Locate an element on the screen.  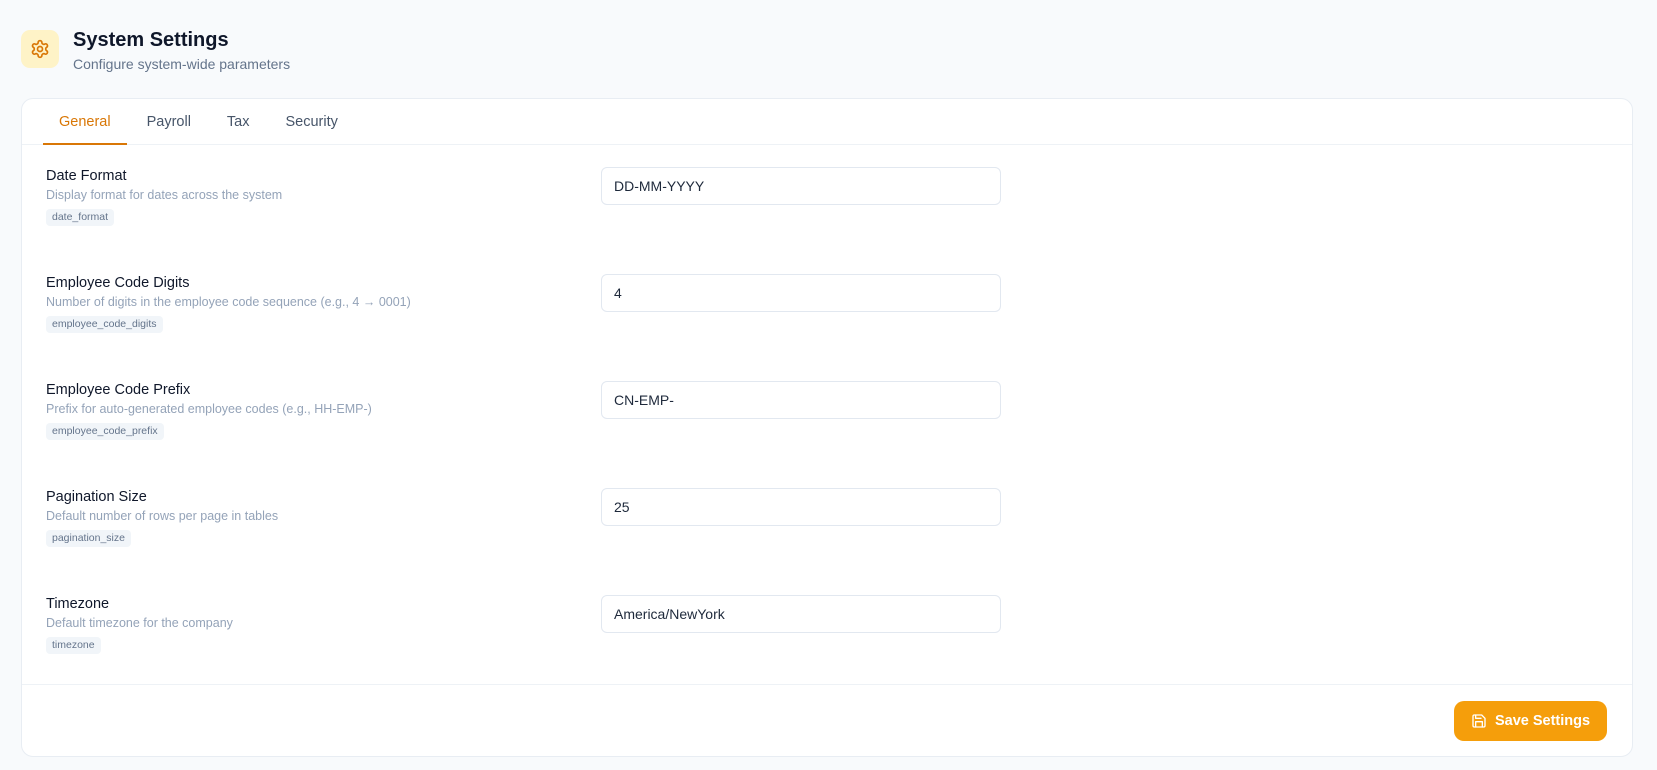
employee-code-digits-input is located at coordinates (801, 293).